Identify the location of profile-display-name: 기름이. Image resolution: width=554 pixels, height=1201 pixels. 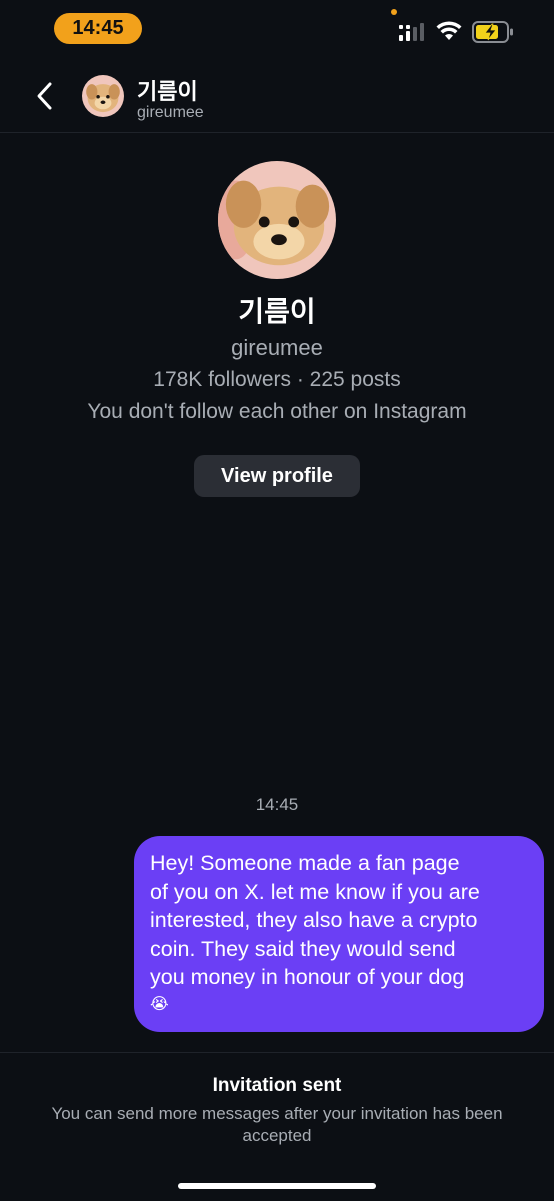
(277, 311).